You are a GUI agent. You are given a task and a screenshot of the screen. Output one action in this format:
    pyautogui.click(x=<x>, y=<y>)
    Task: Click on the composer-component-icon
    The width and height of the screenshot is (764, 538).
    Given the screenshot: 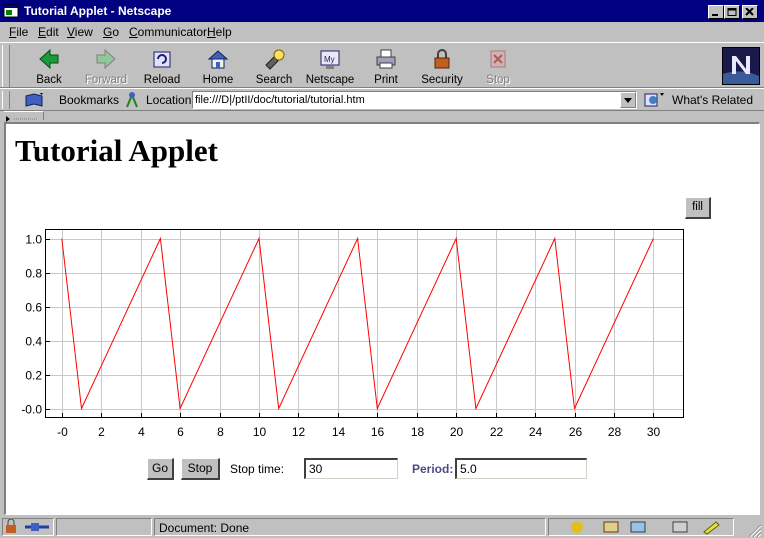 What is the action you would take?
    pyautogui.click(x=711, y=528)
    